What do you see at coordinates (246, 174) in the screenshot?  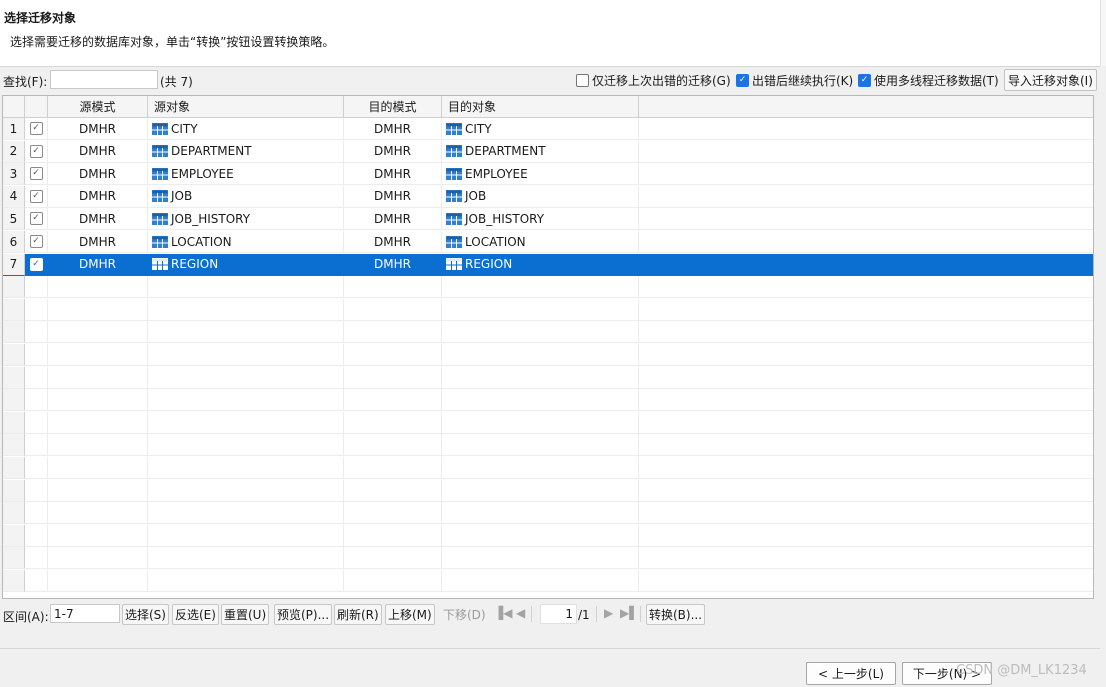 I see `source-object-cell: EMPLOYEE` at bounding box center [246, 174].